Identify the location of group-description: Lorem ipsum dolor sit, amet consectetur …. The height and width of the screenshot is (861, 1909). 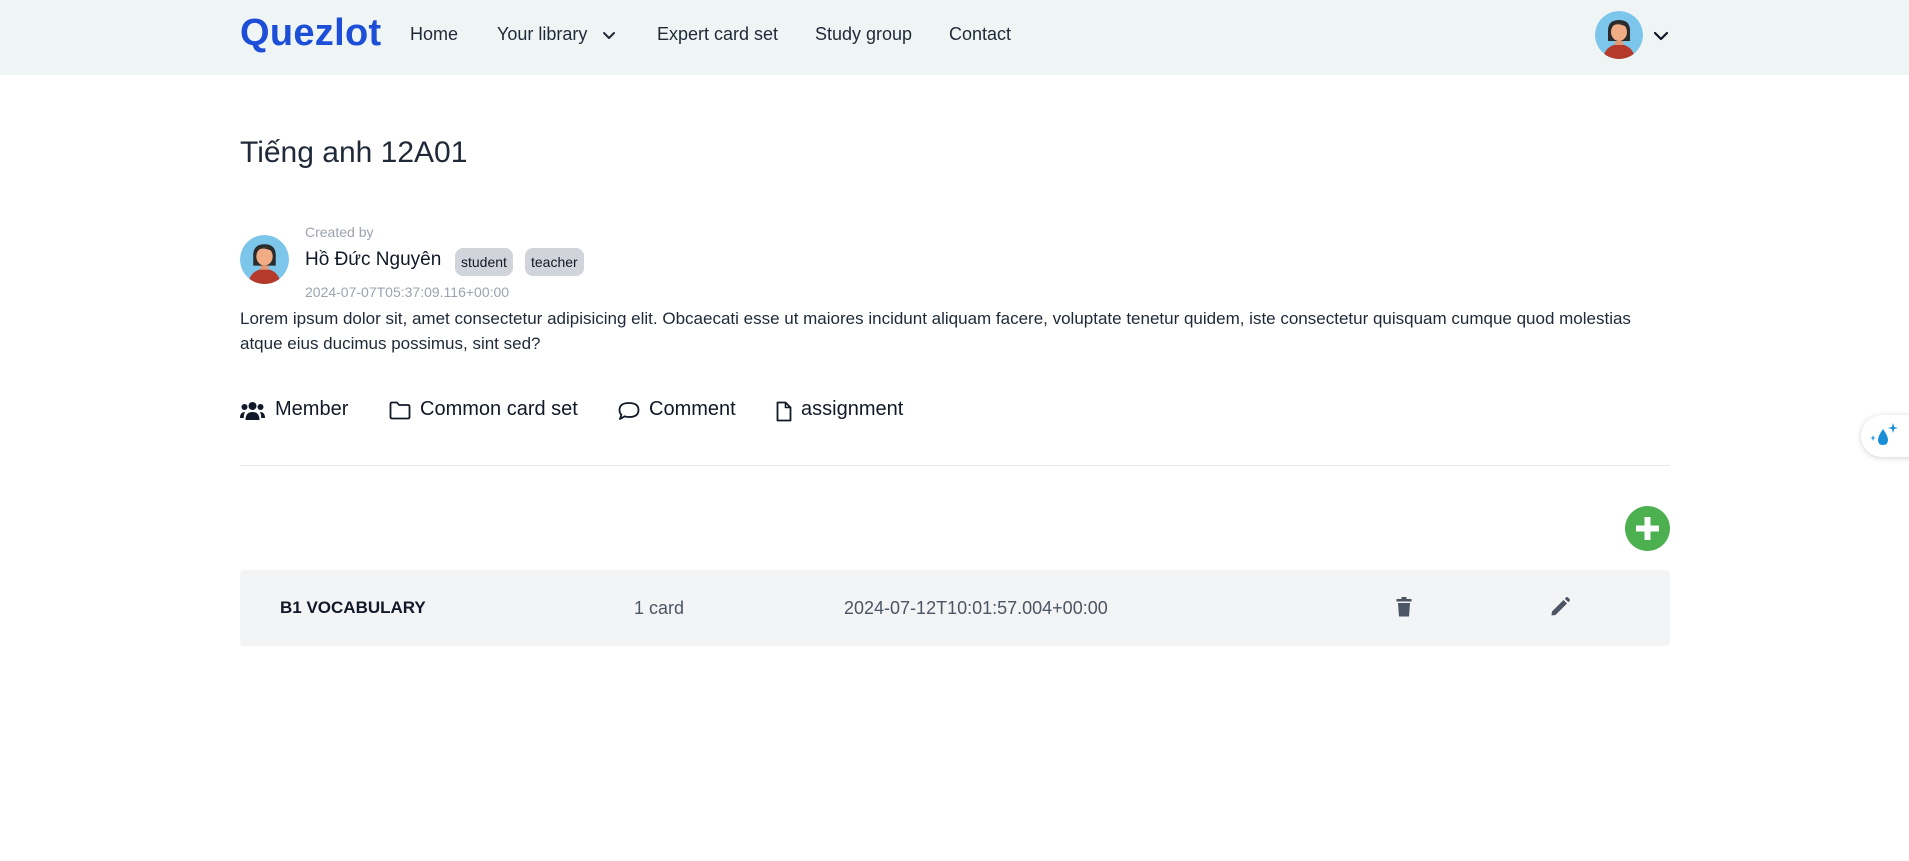
(935, 331).